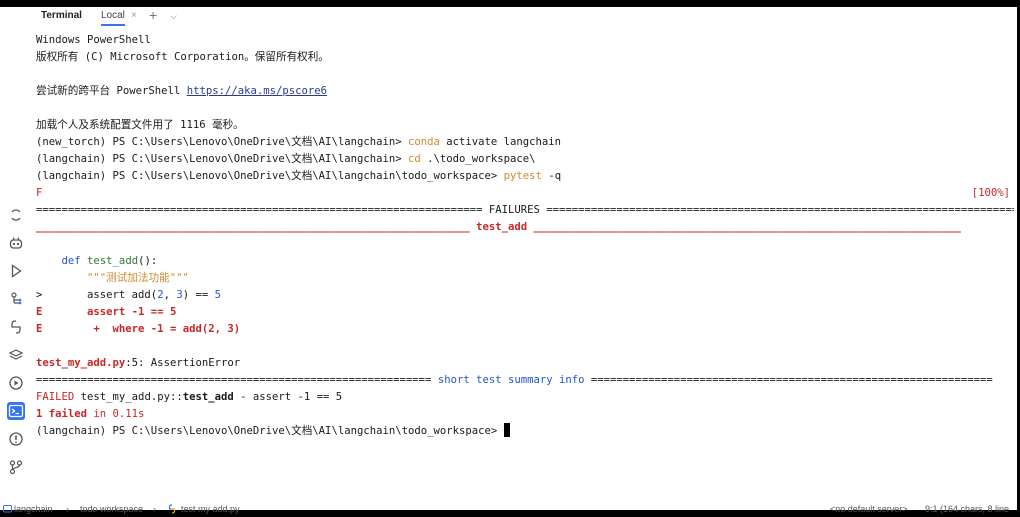 The width and height of the screenshot is (1020, 517). Describe the element at coordinates (16, 215) in the screenshot. I see `refresh-icon` at that location.